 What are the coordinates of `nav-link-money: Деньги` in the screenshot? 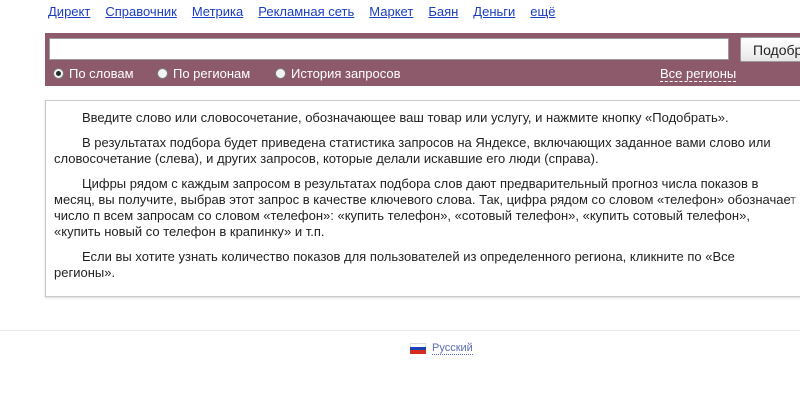 It's located at (494, 11).